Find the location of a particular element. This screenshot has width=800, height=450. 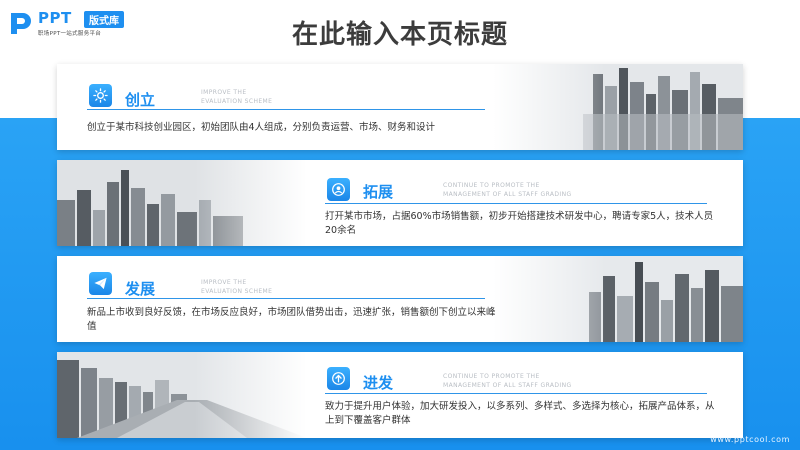

card-heading: 发展 is located at coordinates (140, 289).